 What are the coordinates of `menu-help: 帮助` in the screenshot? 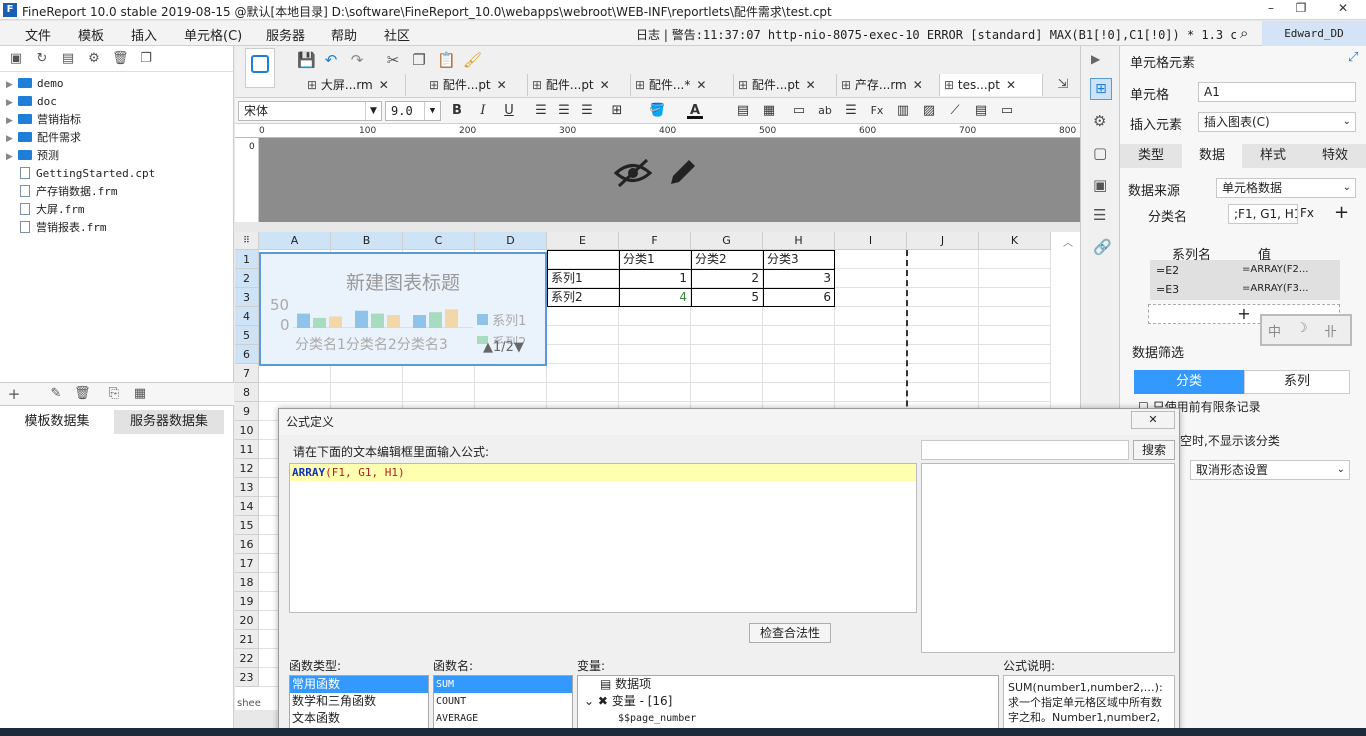 It's located at (344, 34).